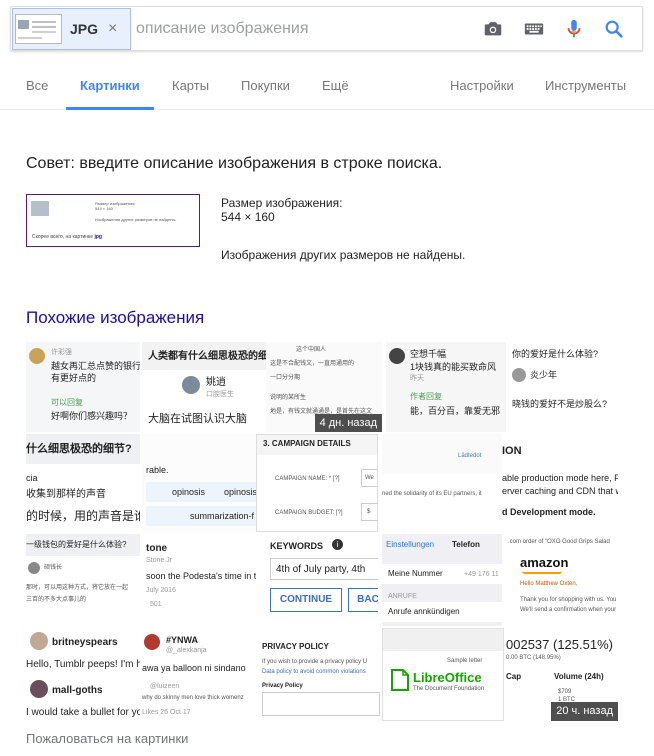  Describe the element at coordinates (426, 396) in the screenshot. I see `tile-text: 作者回复` at that location.